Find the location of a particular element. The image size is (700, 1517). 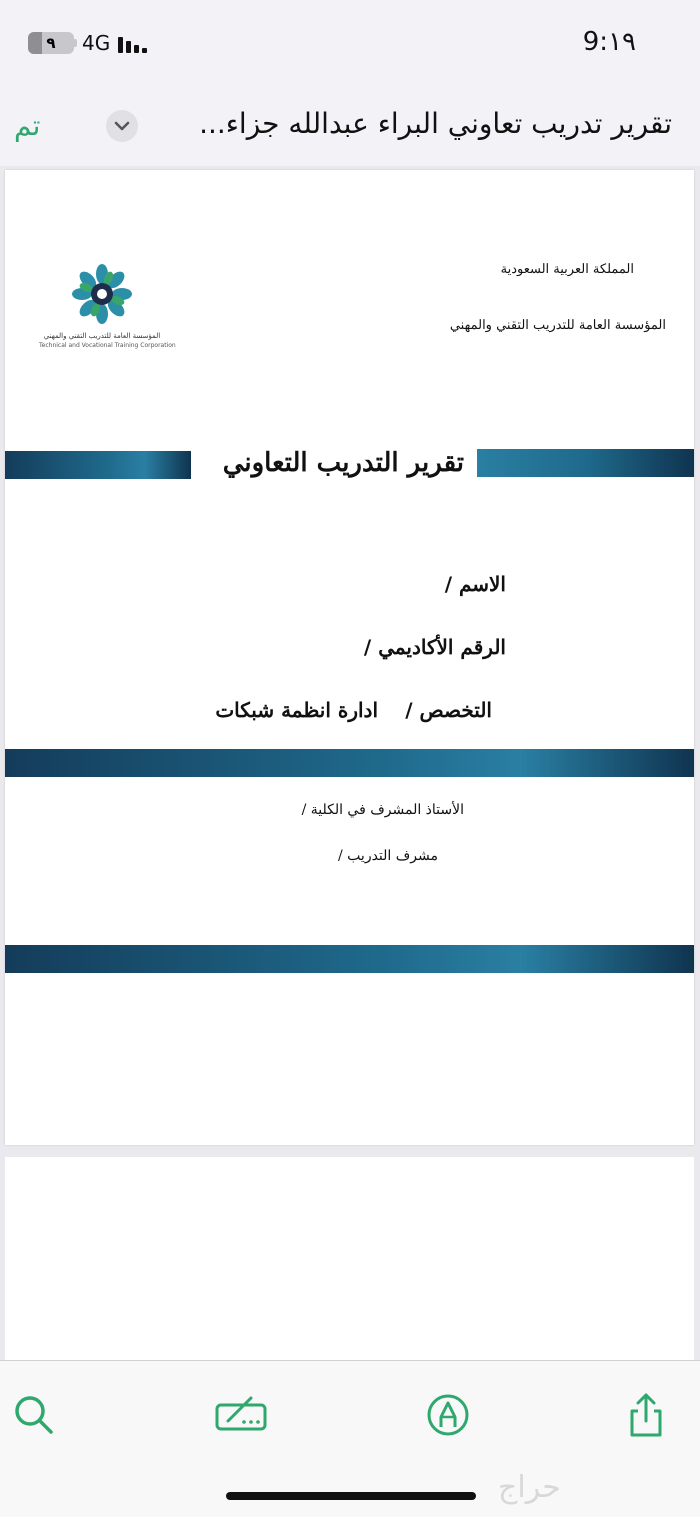

header-kingdom: المملكة العربية السعودية is located at coordinates (567, 269).